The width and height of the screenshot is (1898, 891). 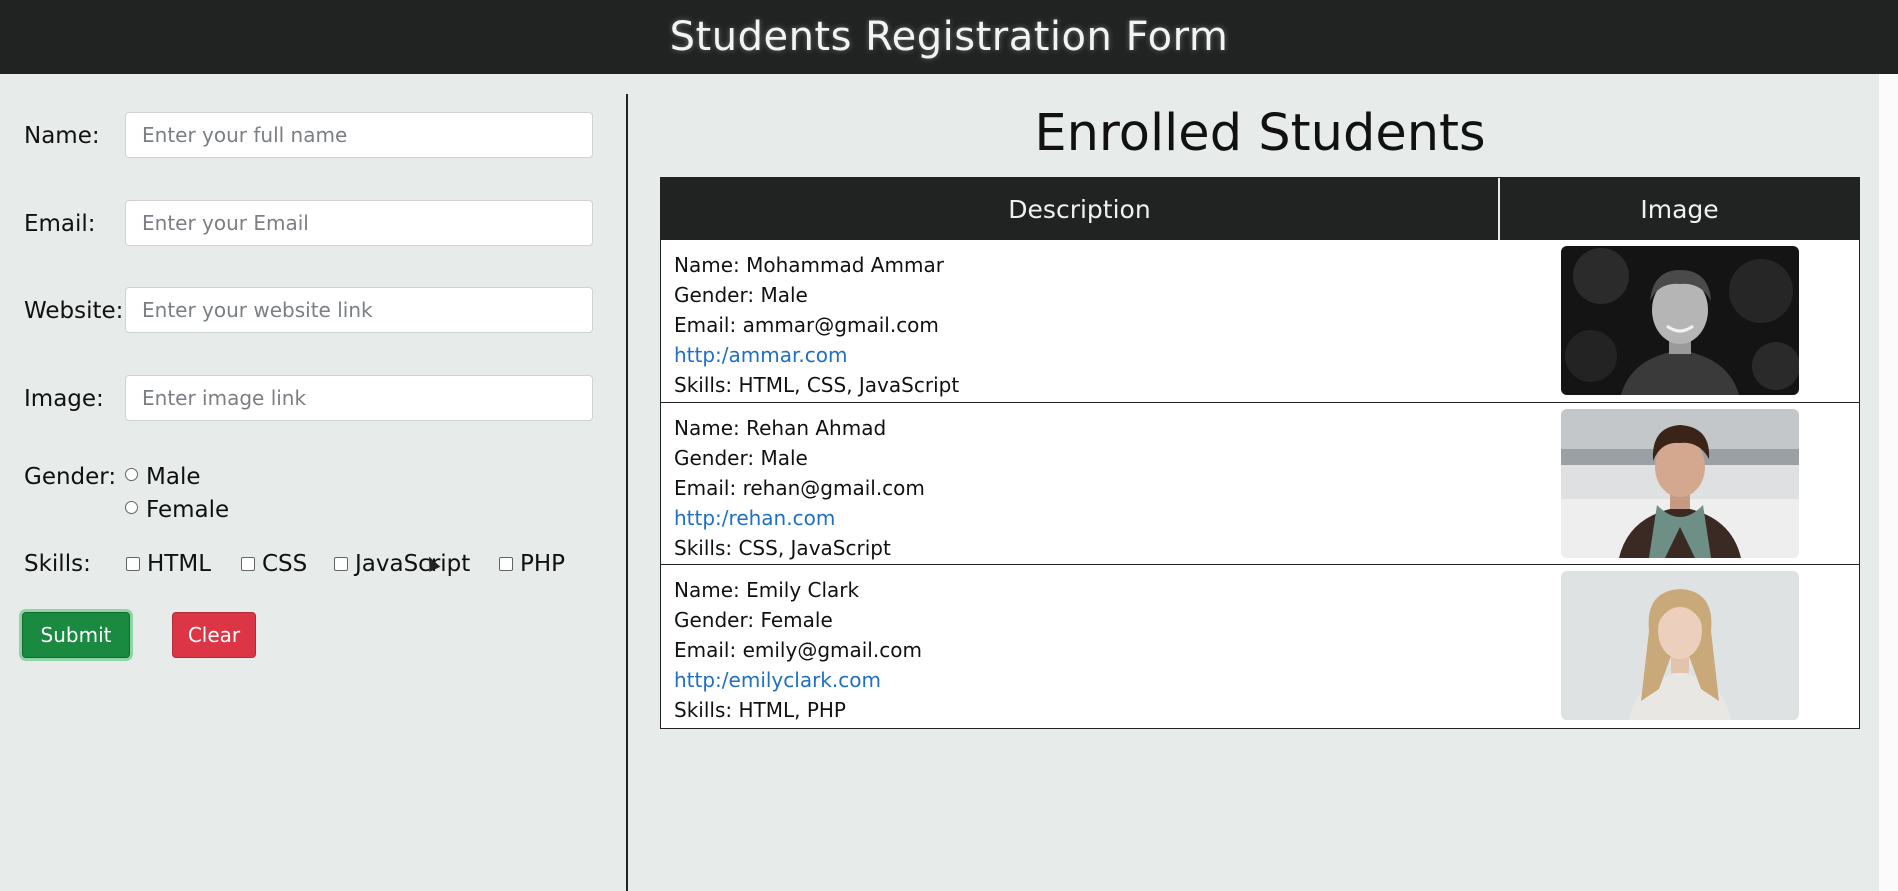 I want to click on html-checkbox, so click(x=133, y=564).